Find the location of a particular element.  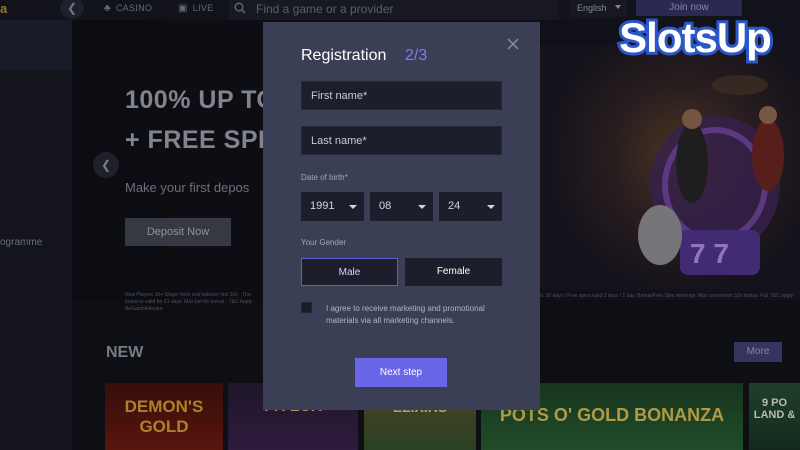

next-step-button: Next step is located at coordinates (401, 372).